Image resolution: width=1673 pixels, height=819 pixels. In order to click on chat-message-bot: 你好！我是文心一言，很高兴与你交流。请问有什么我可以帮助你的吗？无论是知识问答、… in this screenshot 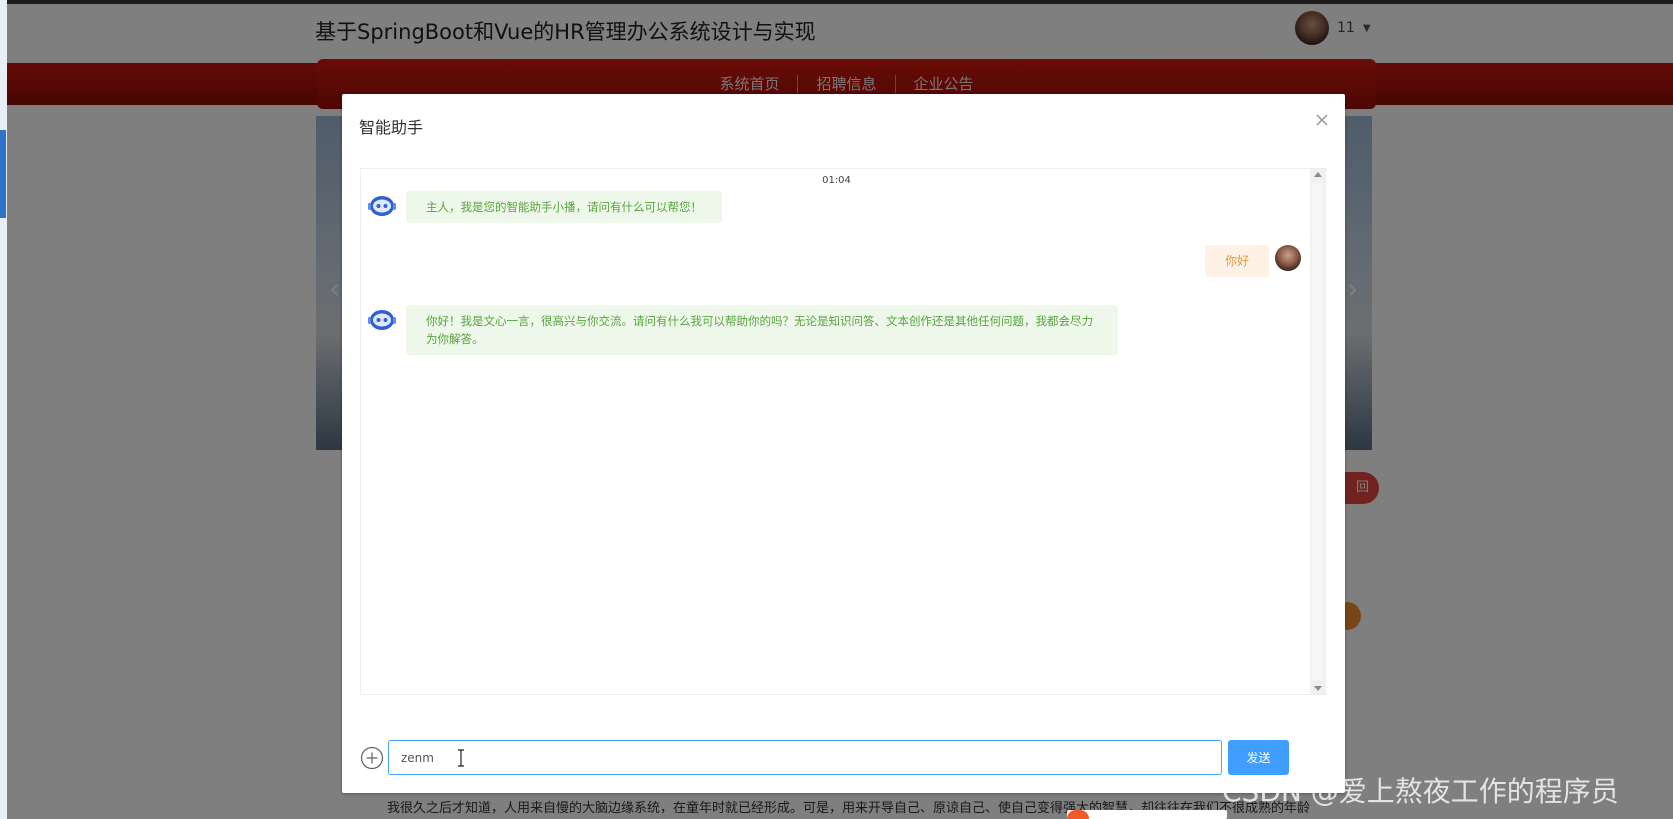, I will do `click(743, 330)`.